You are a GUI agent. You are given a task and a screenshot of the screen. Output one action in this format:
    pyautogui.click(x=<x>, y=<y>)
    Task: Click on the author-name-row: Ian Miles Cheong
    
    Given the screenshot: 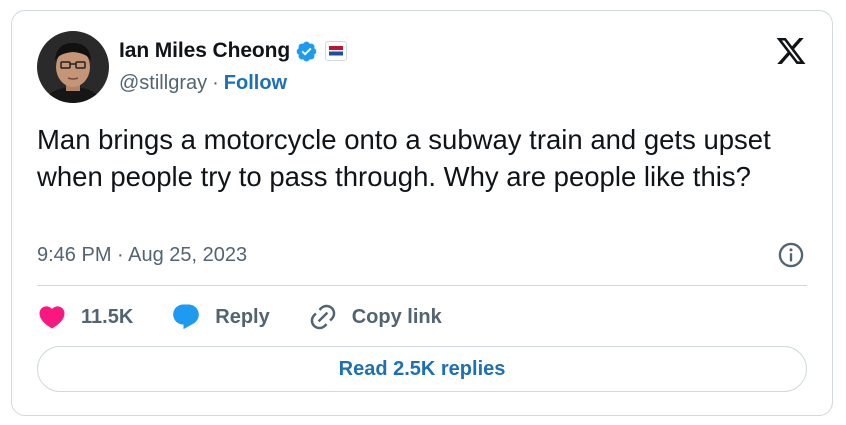 What is the action you would take?
    pyautogui.click(x=233, y=51)
    